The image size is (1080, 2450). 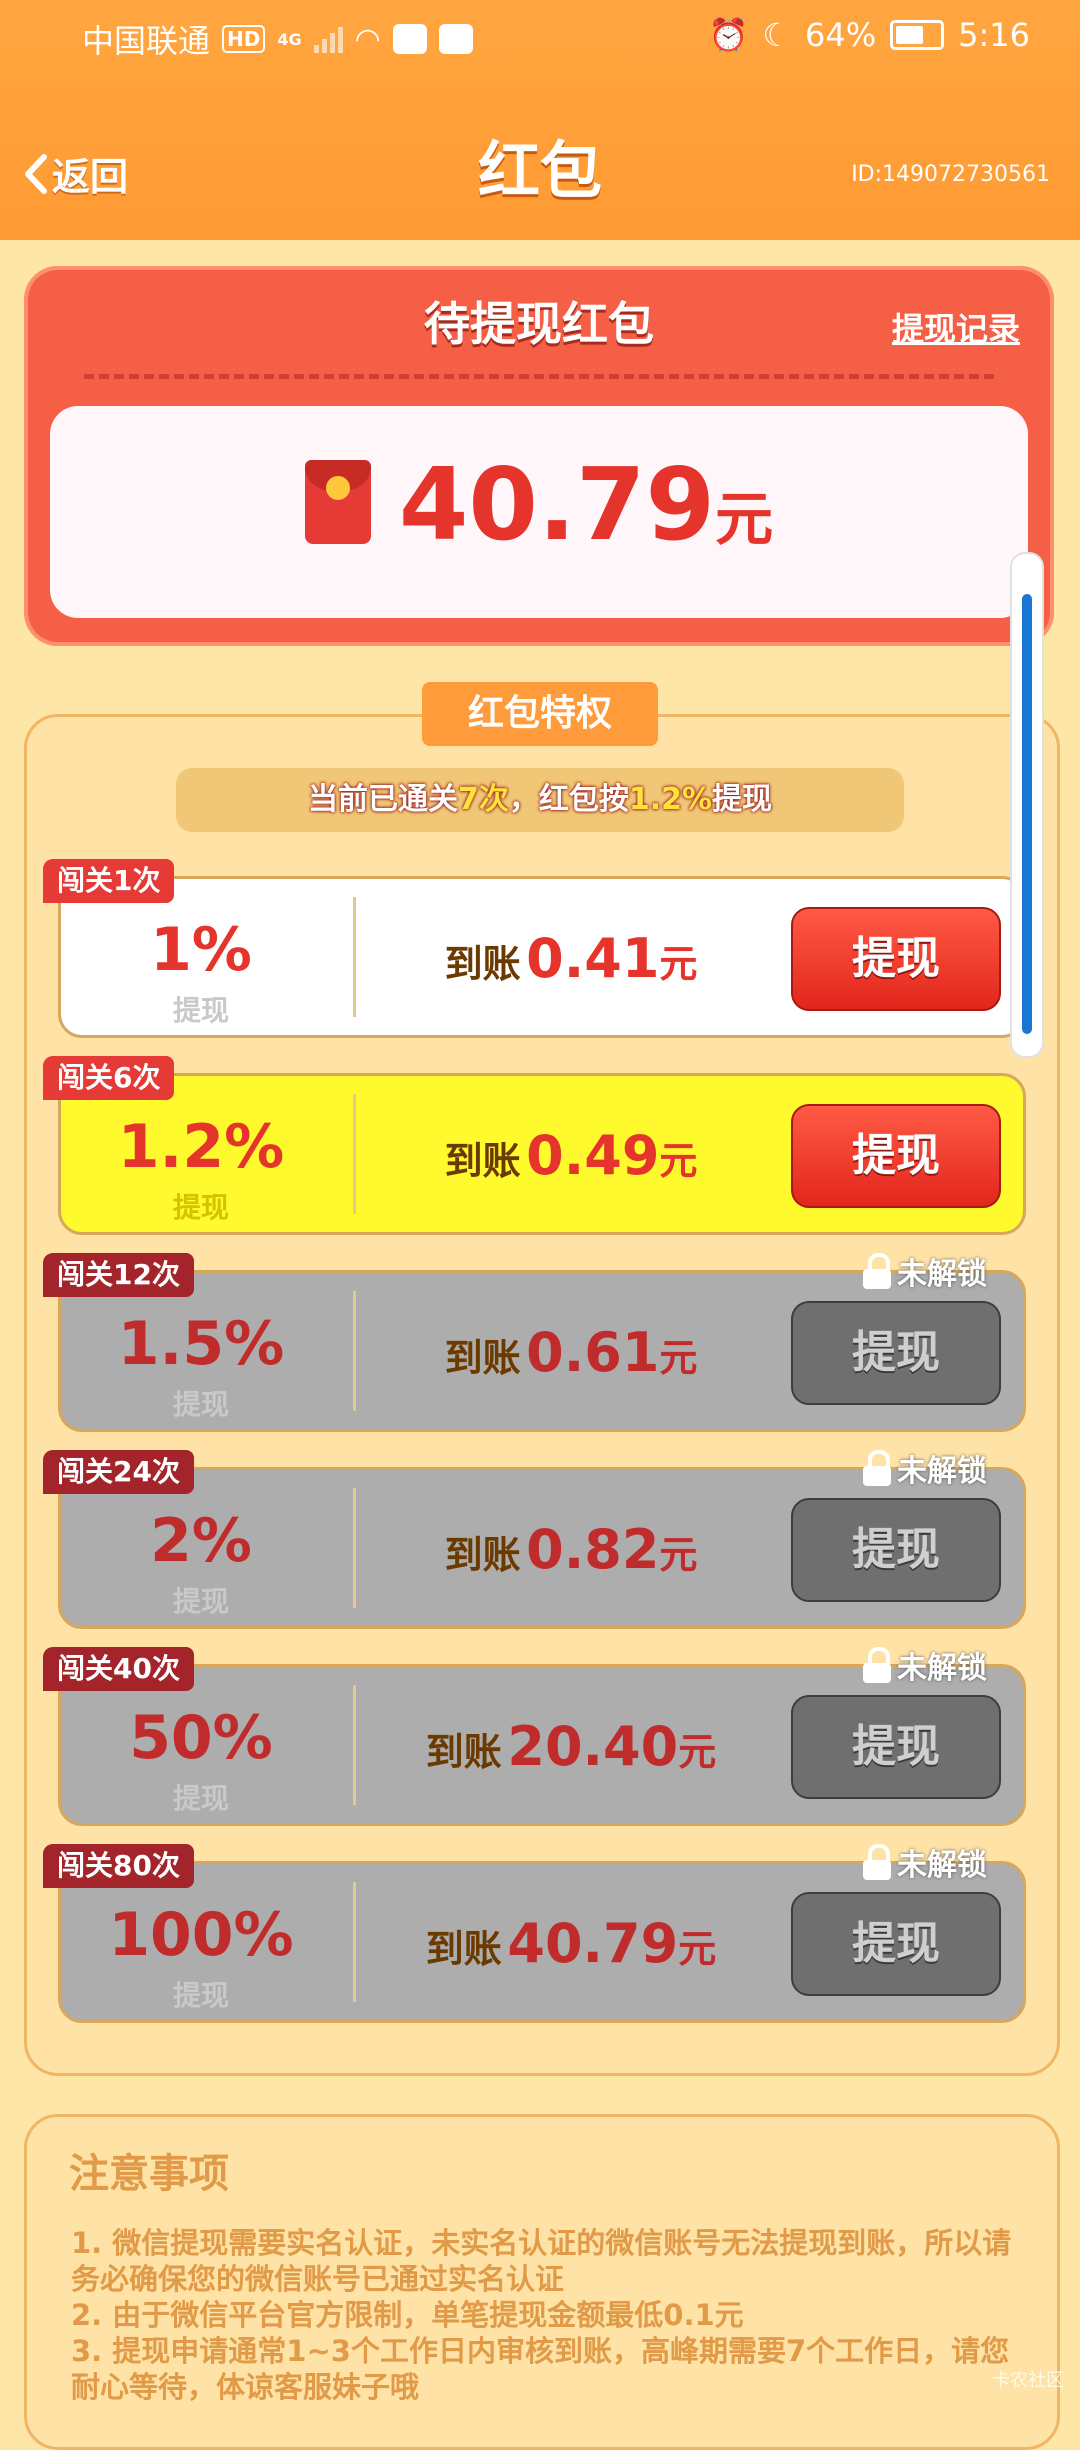 What do you see at coordinates (994, 35) in the screenshot?
I see `clock-time: 5:16` at bounding box center [994, 35].